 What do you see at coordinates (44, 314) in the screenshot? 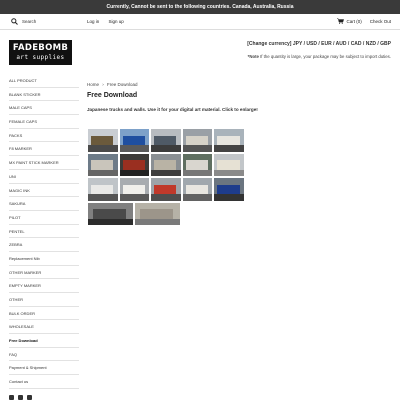
I see `sidebar-item-bulk-order: BULK ORDER` at bounding box center [44, 314].